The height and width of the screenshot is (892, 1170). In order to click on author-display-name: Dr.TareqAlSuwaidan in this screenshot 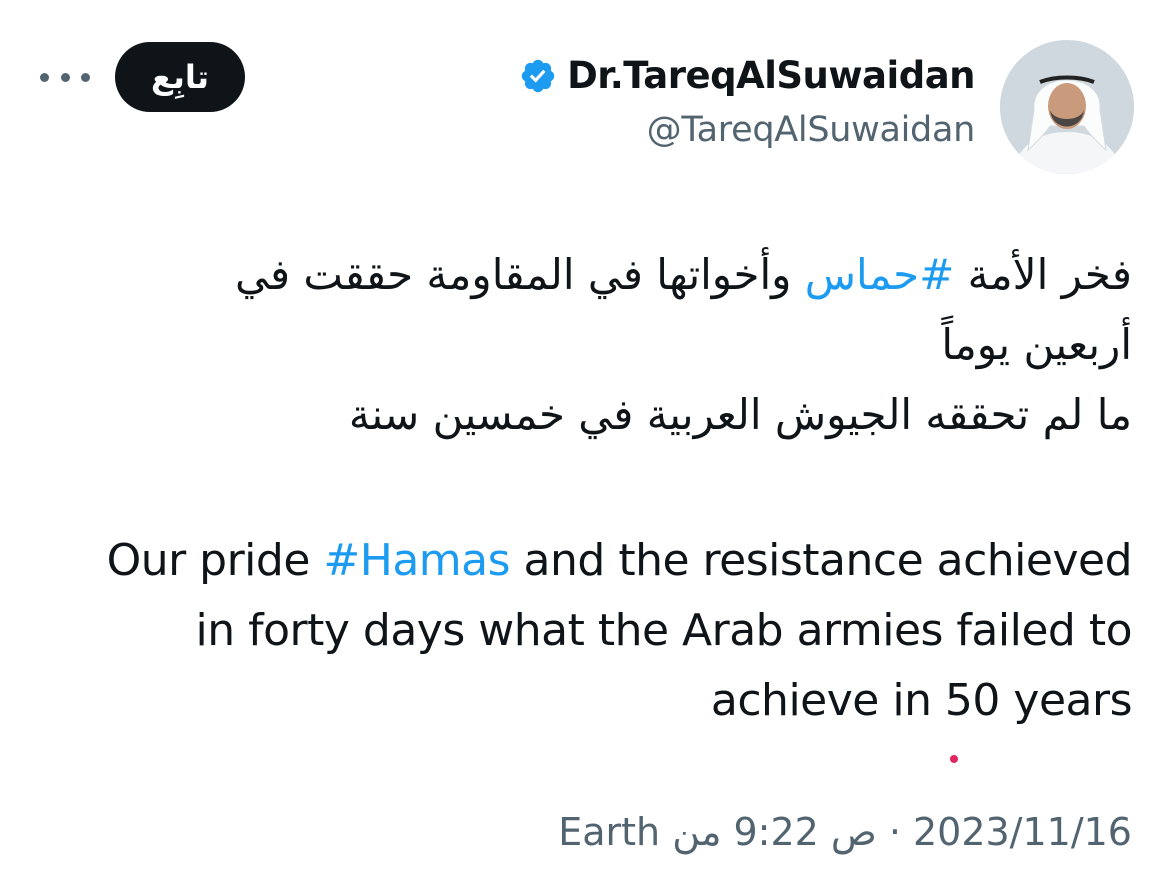, I will do `click(771, 75)`.